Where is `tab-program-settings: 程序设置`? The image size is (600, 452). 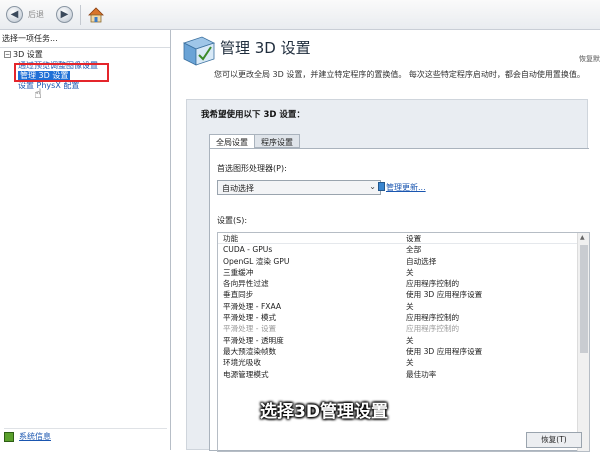
tab-program-settings: 程序设置 is located at coordinates (277, 141).